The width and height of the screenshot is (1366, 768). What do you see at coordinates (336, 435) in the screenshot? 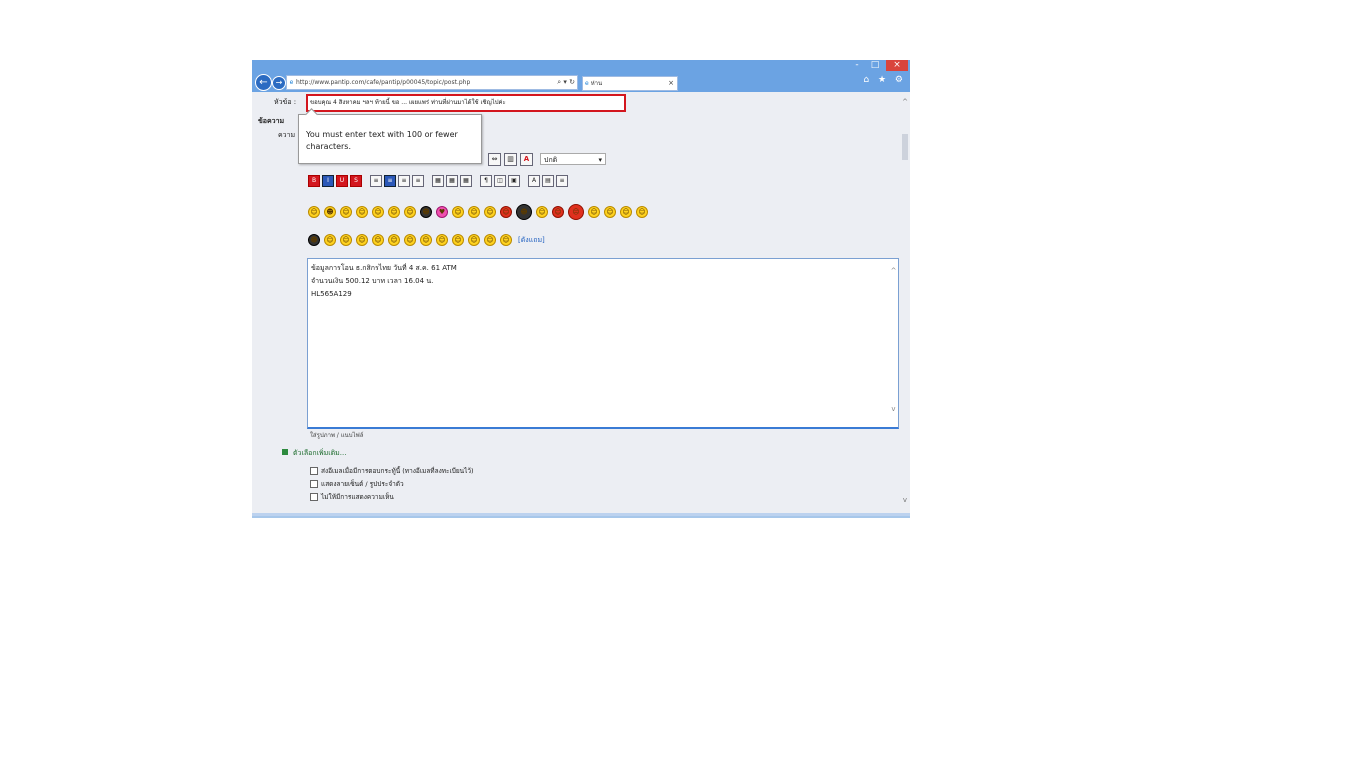
I see `attach-link: ใส่รูปภาพ / แนบไฟล์` at bounding box center [336, 435].